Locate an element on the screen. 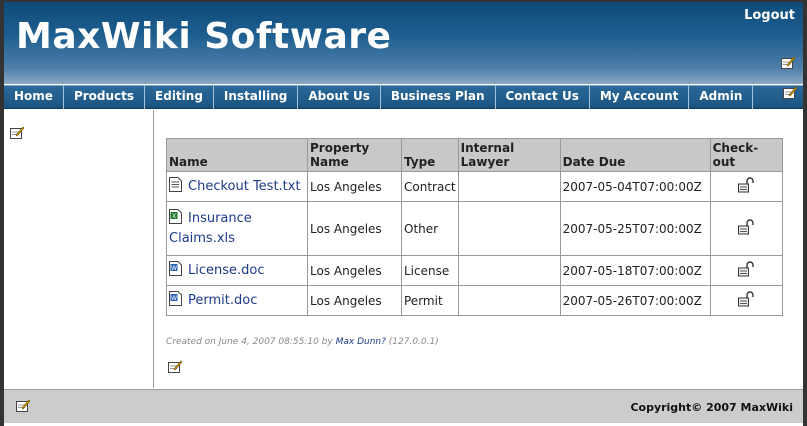 The height and width of the screenshot is (426, 807). nav-products: Products is located at coordinates (105, 97).